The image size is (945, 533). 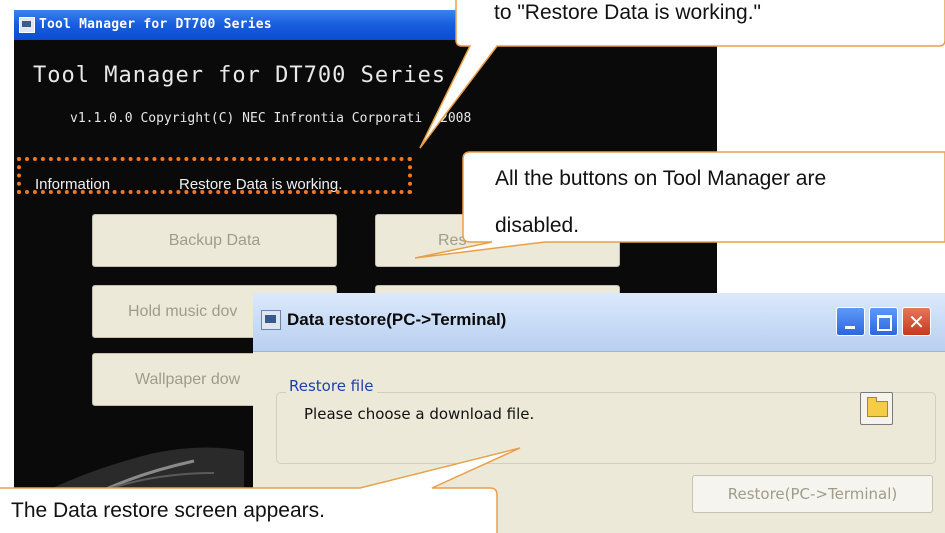 I want to click on callout-right-line2: disabled., so click(x=537, y=225).